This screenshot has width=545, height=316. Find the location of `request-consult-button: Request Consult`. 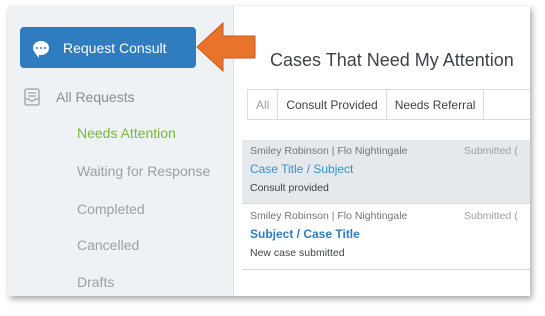

request-consult-button: Request Consult is located at coordinates (108, 47).